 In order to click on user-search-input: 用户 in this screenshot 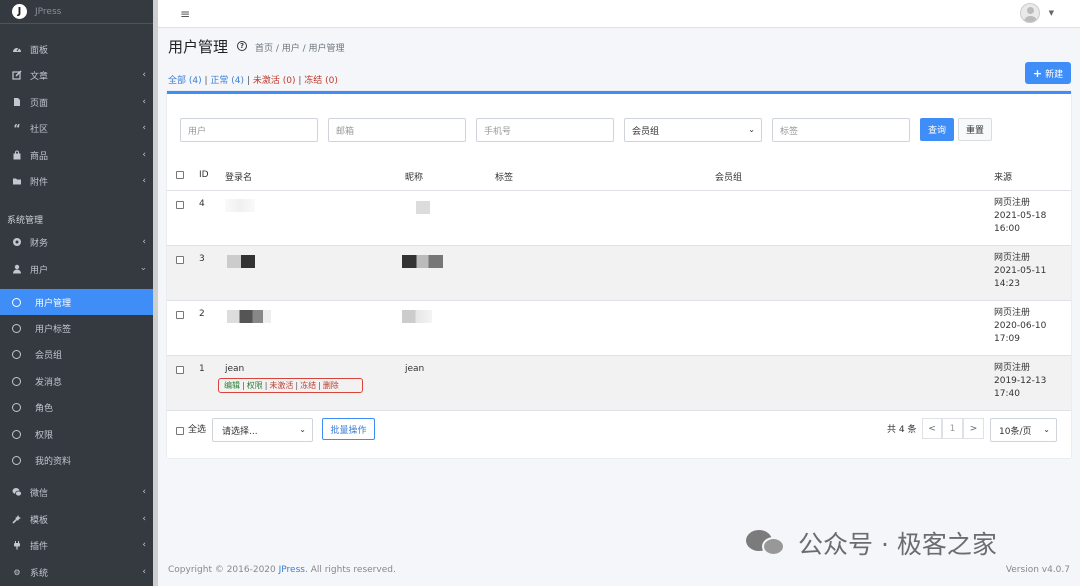, I will do `click(249, 130)`.